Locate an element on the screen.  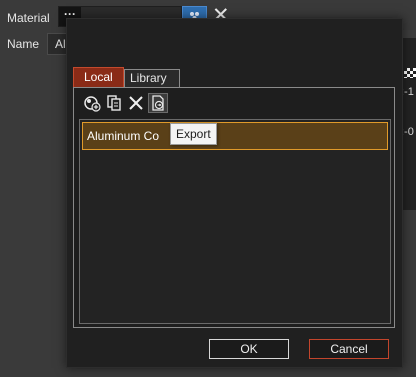
checker-icon is located at coordinates (410, 73).